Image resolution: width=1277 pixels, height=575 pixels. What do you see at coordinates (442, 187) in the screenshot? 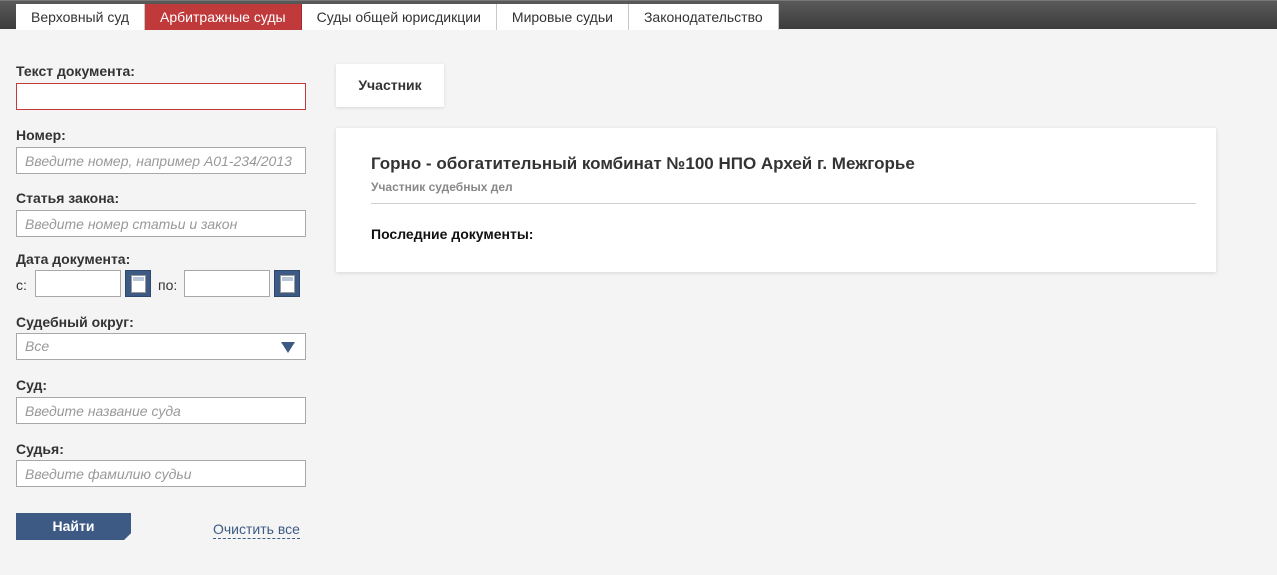
I see `participant-role: Участник судебных дел` at bounding box center [442, 187].